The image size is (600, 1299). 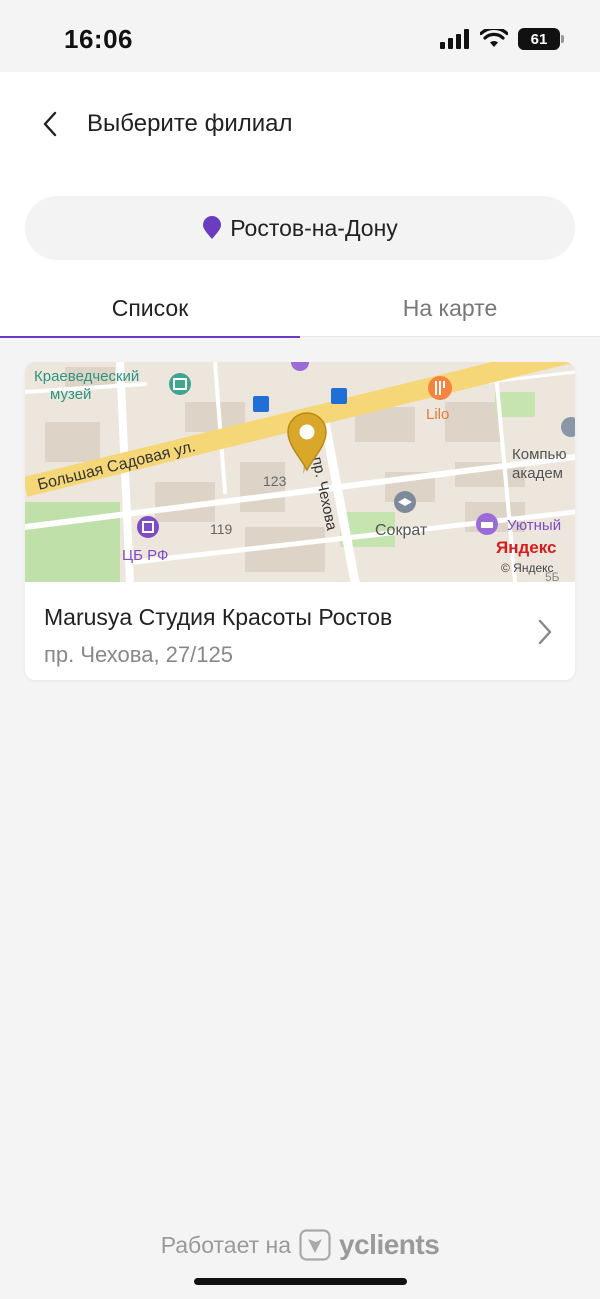 I want to click on yclients-logo-icon, so click(x=315, y=1245).